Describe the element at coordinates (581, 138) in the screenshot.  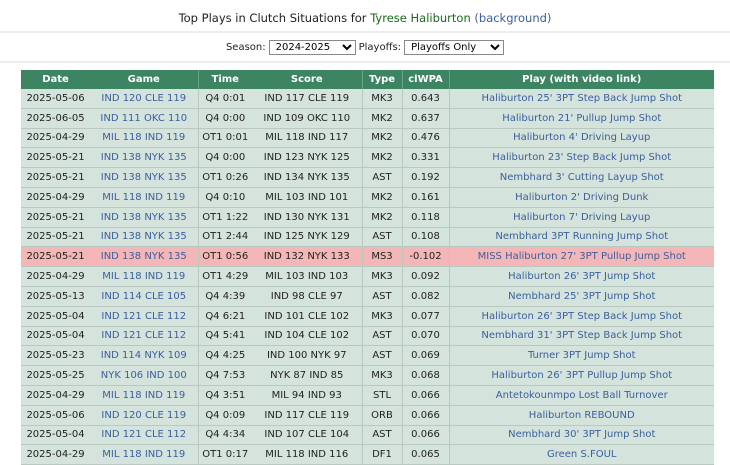
I see `cell-play: Haliburton 4' Driving Layup` at that location.